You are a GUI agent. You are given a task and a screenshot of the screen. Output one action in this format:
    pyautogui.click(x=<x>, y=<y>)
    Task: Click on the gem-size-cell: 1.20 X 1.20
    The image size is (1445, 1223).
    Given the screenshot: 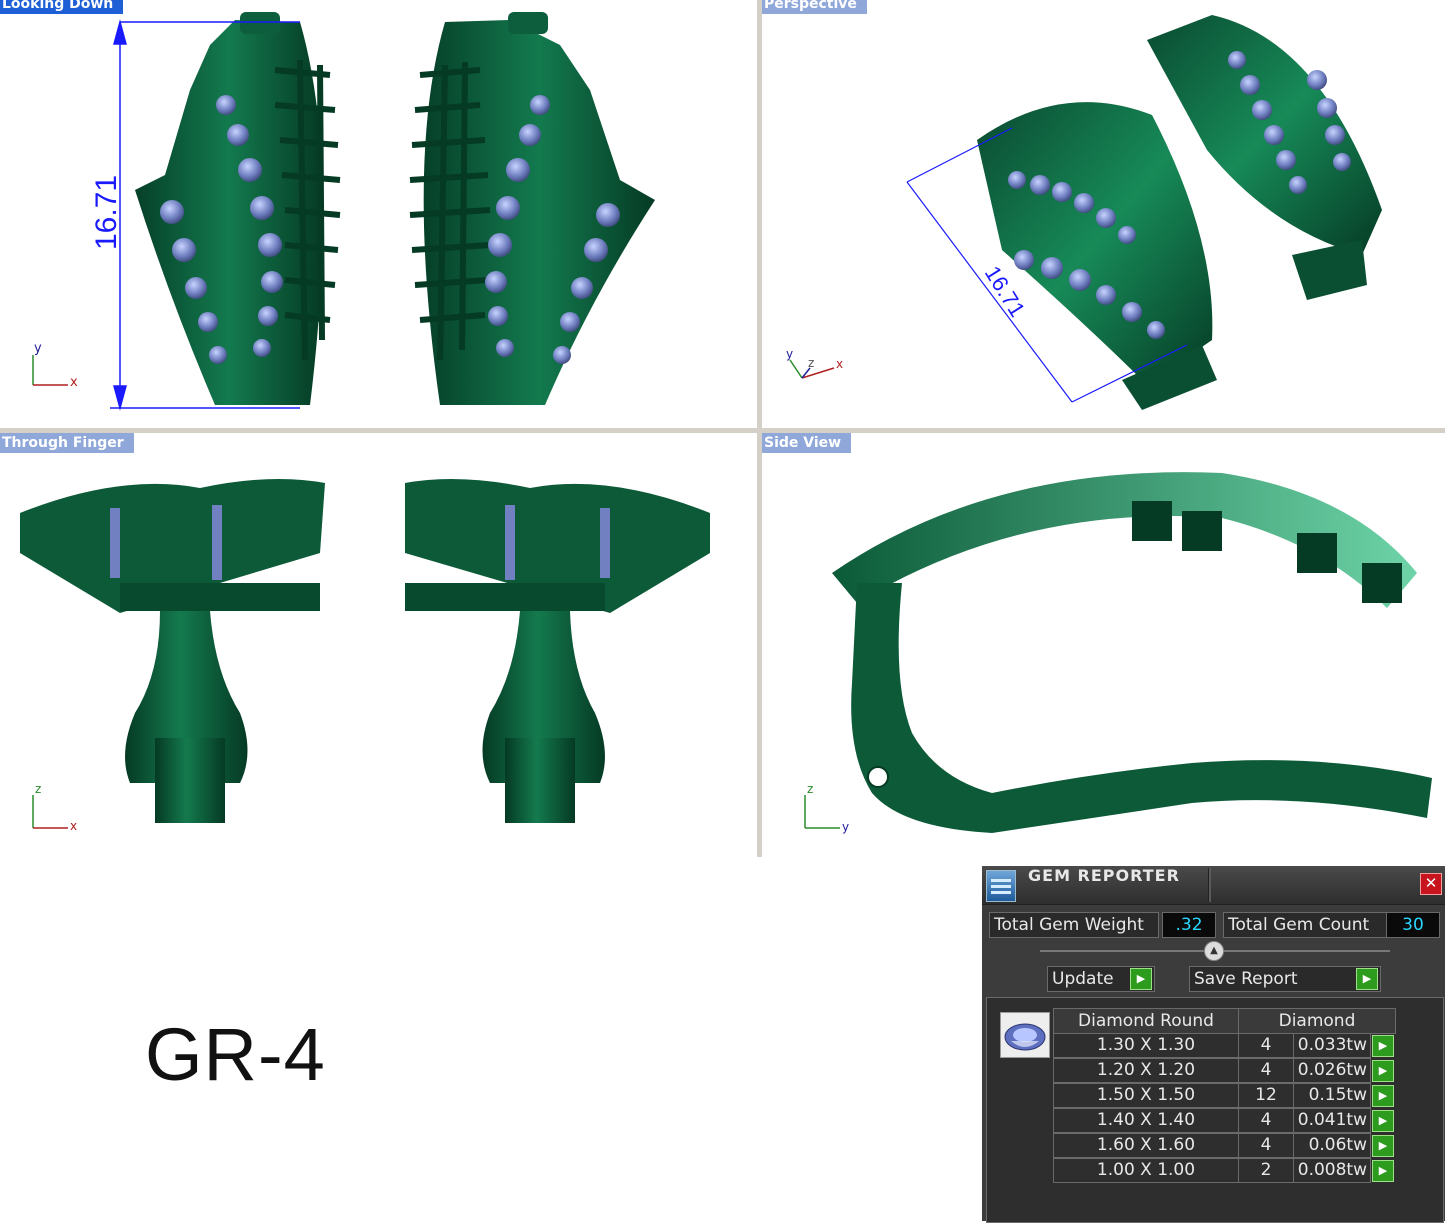 What is the action you would take?
    pyautogui.click(x=1146, y=1070)
    